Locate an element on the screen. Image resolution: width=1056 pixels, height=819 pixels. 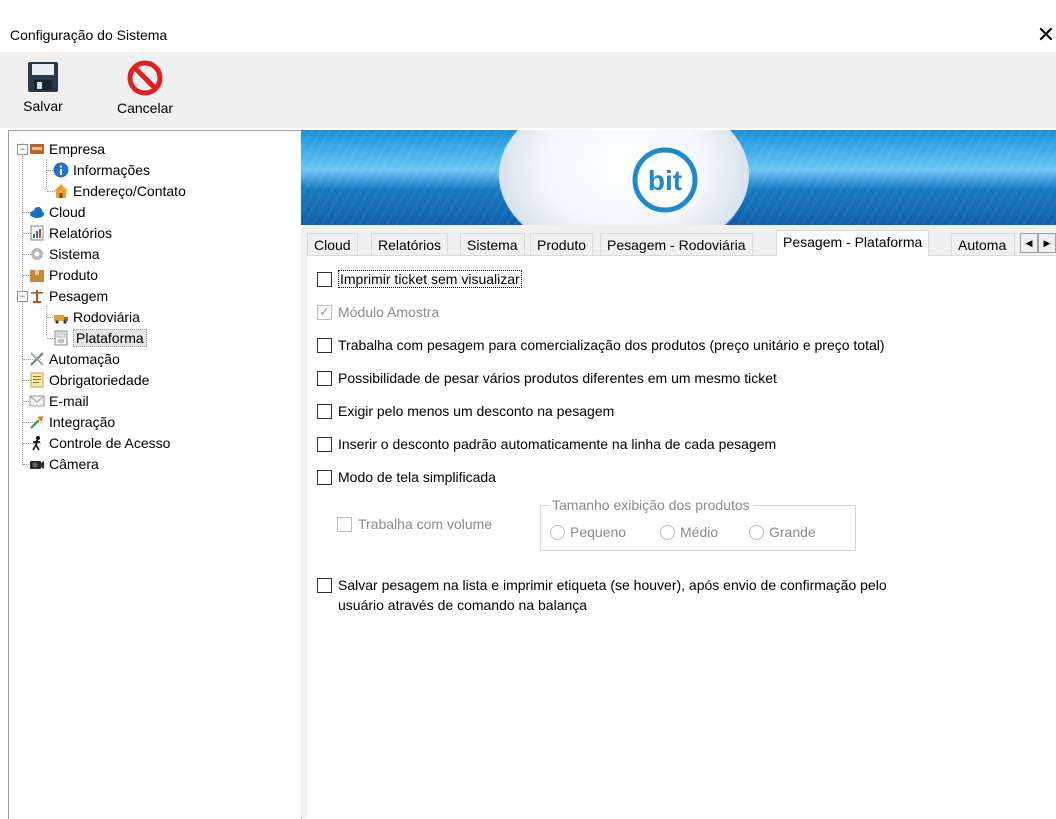
collapse-toggle-pesagem: − is located at coordinates (22, 296).